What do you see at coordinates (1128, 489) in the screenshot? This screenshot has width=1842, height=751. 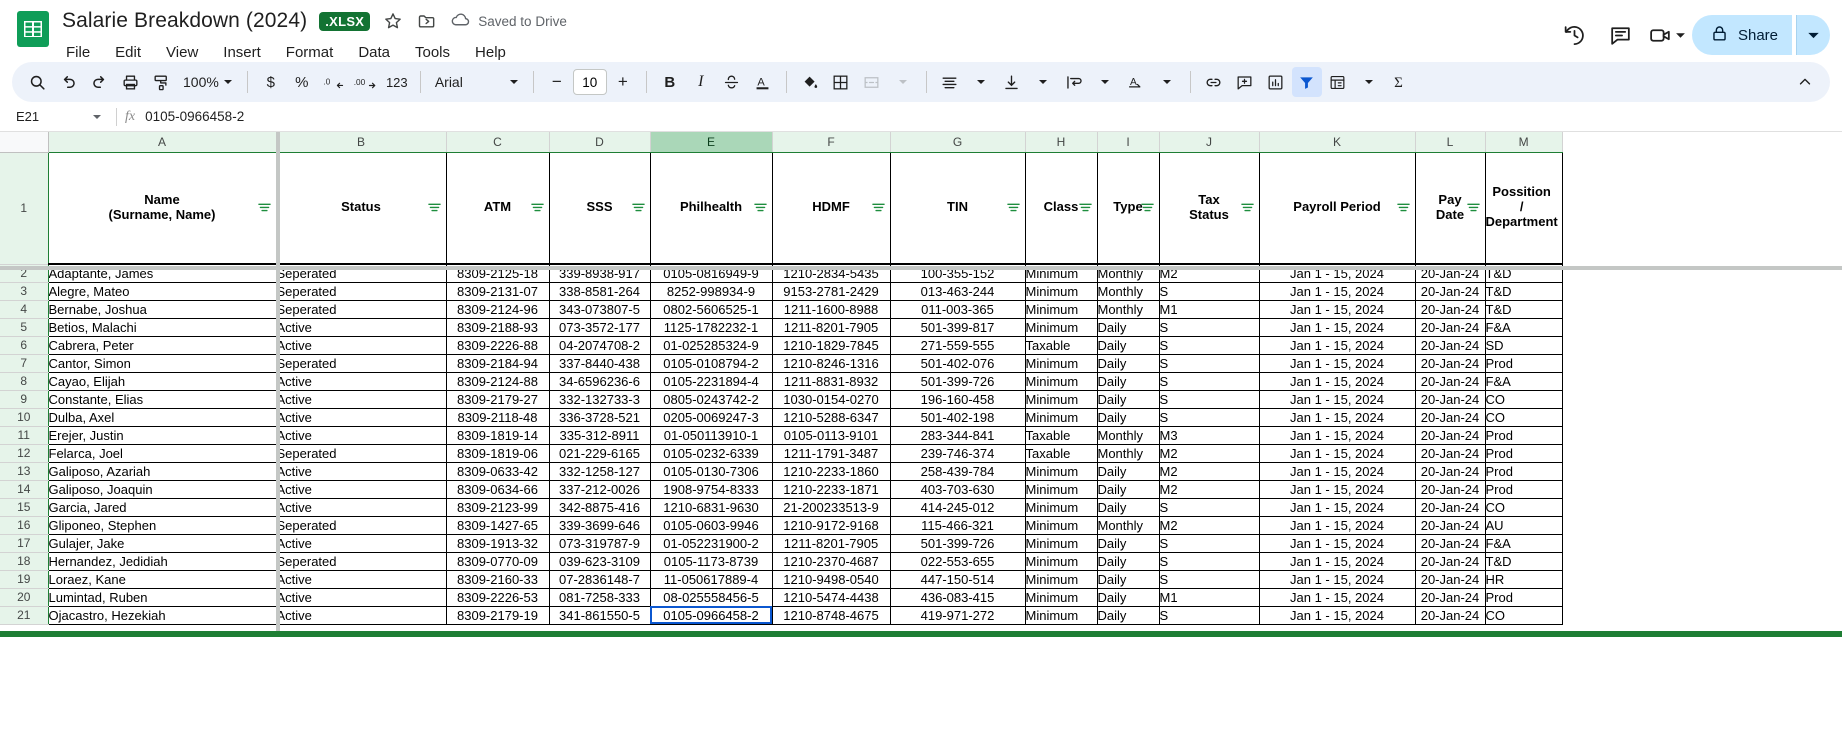 I see `cell-I14: Daily` at bounding box center [1128, 489].